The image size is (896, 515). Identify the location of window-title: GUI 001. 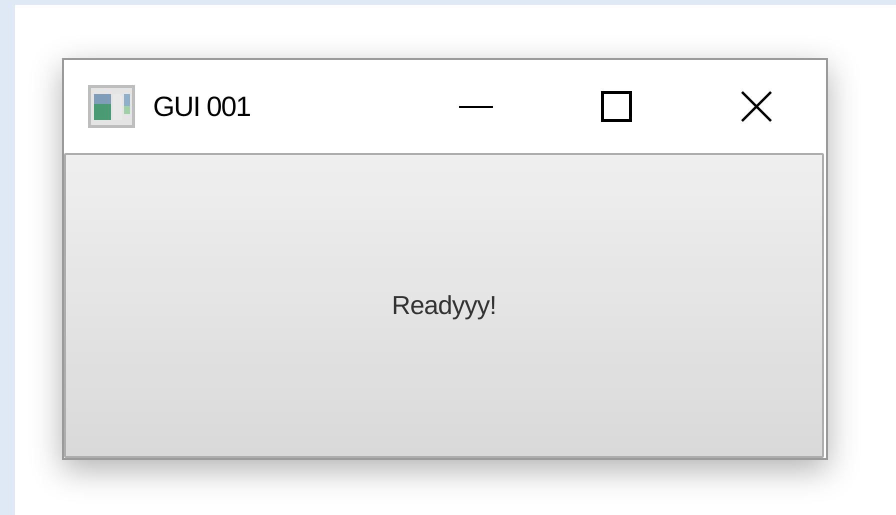
(201, 106).